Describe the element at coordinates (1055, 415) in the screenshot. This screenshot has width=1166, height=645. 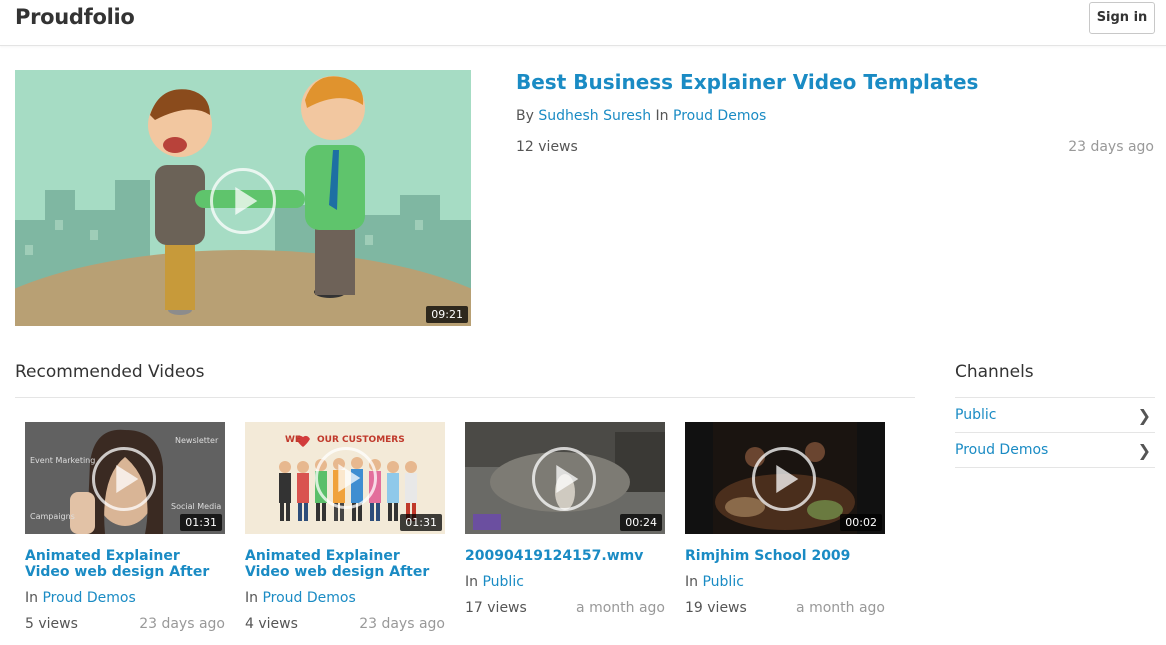
I see `channel-item-public: Public ❯` at that location.